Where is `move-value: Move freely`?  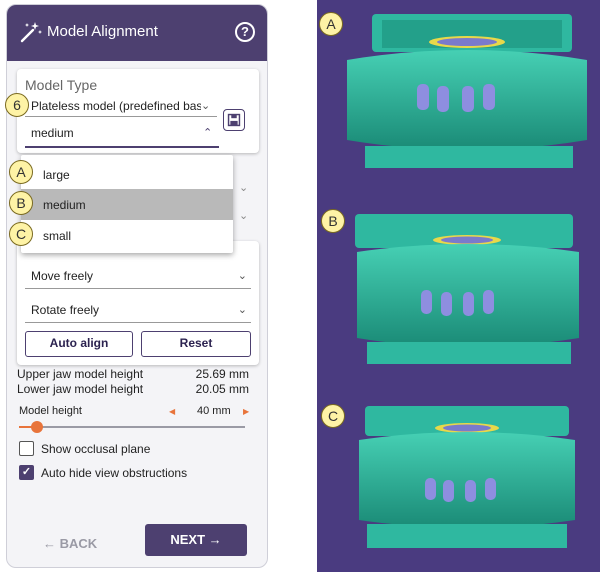
move-value: Move freely is located at coordinates (62, 276).